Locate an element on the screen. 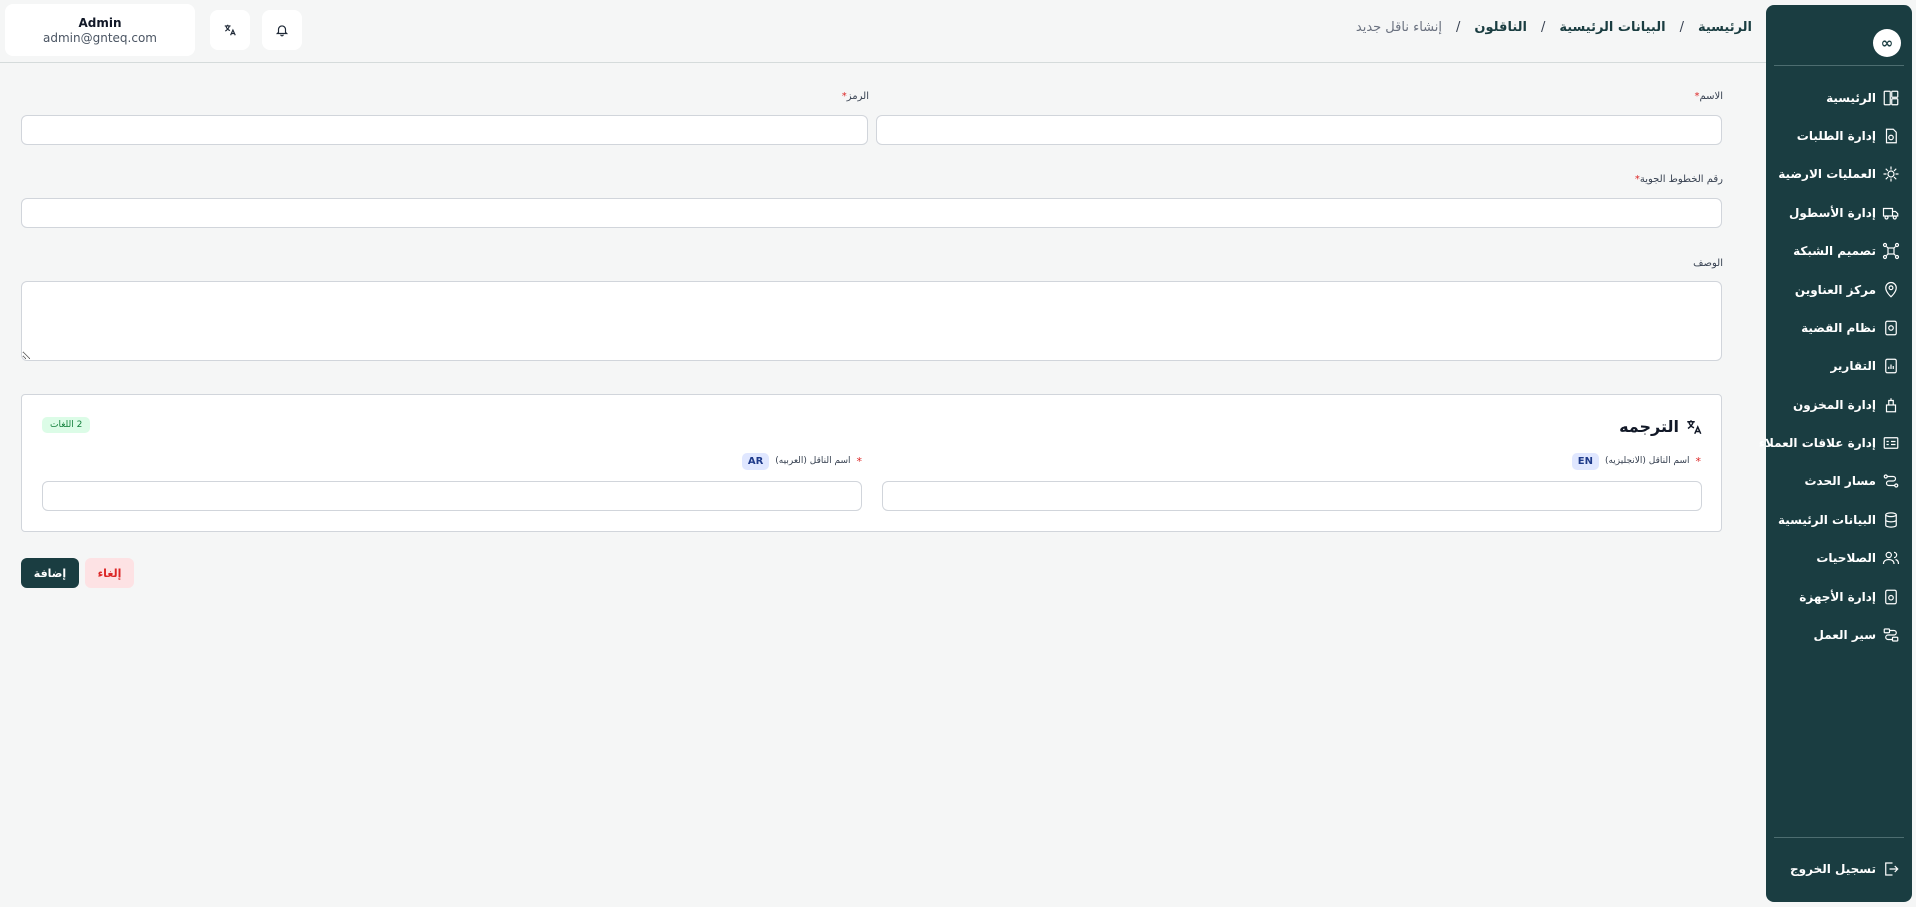 This screenshot has height=907, width=1916. sidebar-item-label: التقارير is located at coordinates (1853, 366).